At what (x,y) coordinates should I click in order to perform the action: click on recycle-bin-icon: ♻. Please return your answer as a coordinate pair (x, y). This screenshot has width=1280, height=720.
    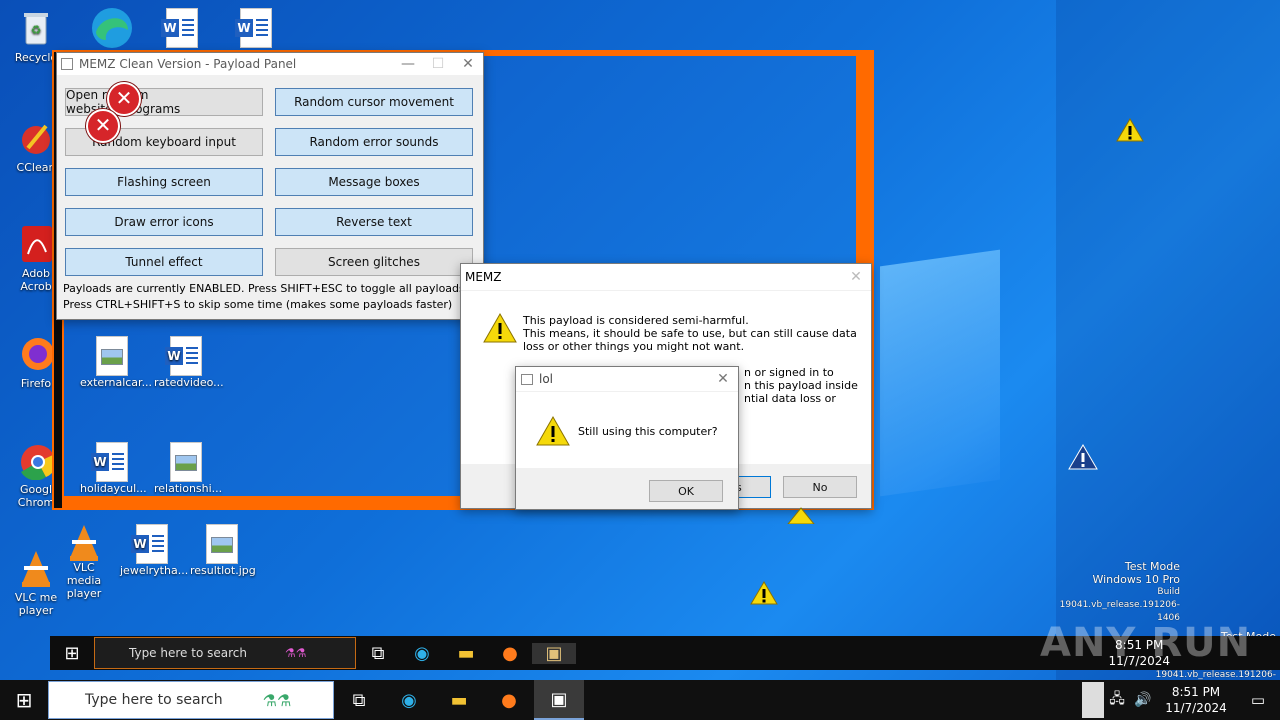
    Looking at the image, I should click on (36, 28).